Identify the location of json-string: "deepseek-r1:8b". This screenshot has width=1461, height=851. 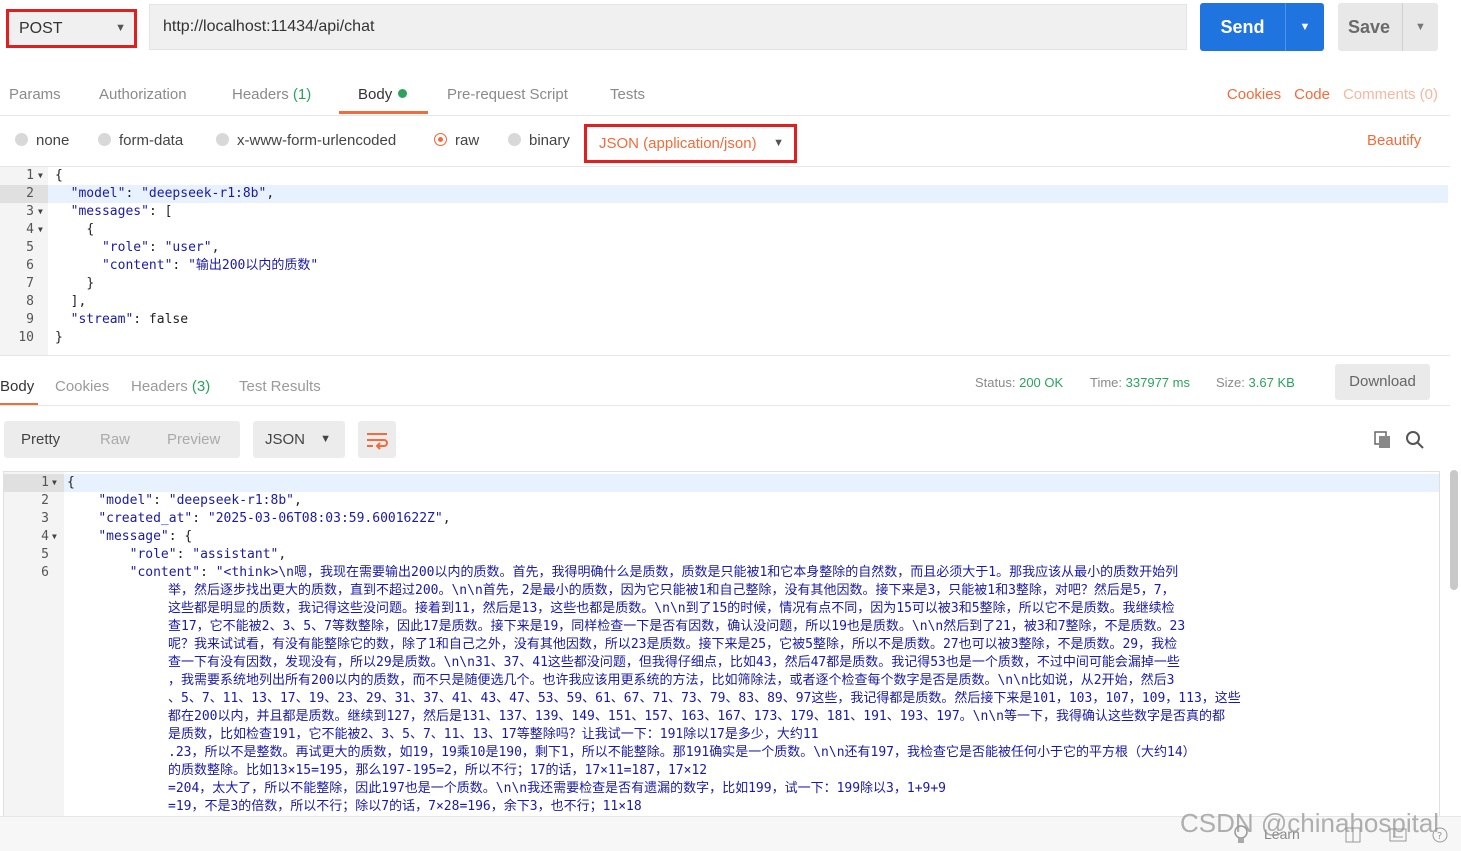
(231, 500).